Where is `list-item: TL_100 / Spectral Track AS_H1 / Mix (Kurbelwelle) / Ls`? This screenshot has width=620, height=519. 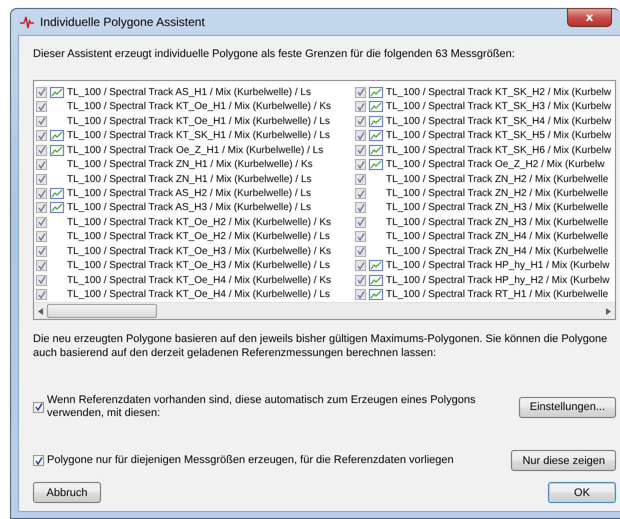 list-item: TL_100 / Spectral Track AS_H1 / Mix (Kurbelwelle) / Ls is located at coordinates (189, 92).